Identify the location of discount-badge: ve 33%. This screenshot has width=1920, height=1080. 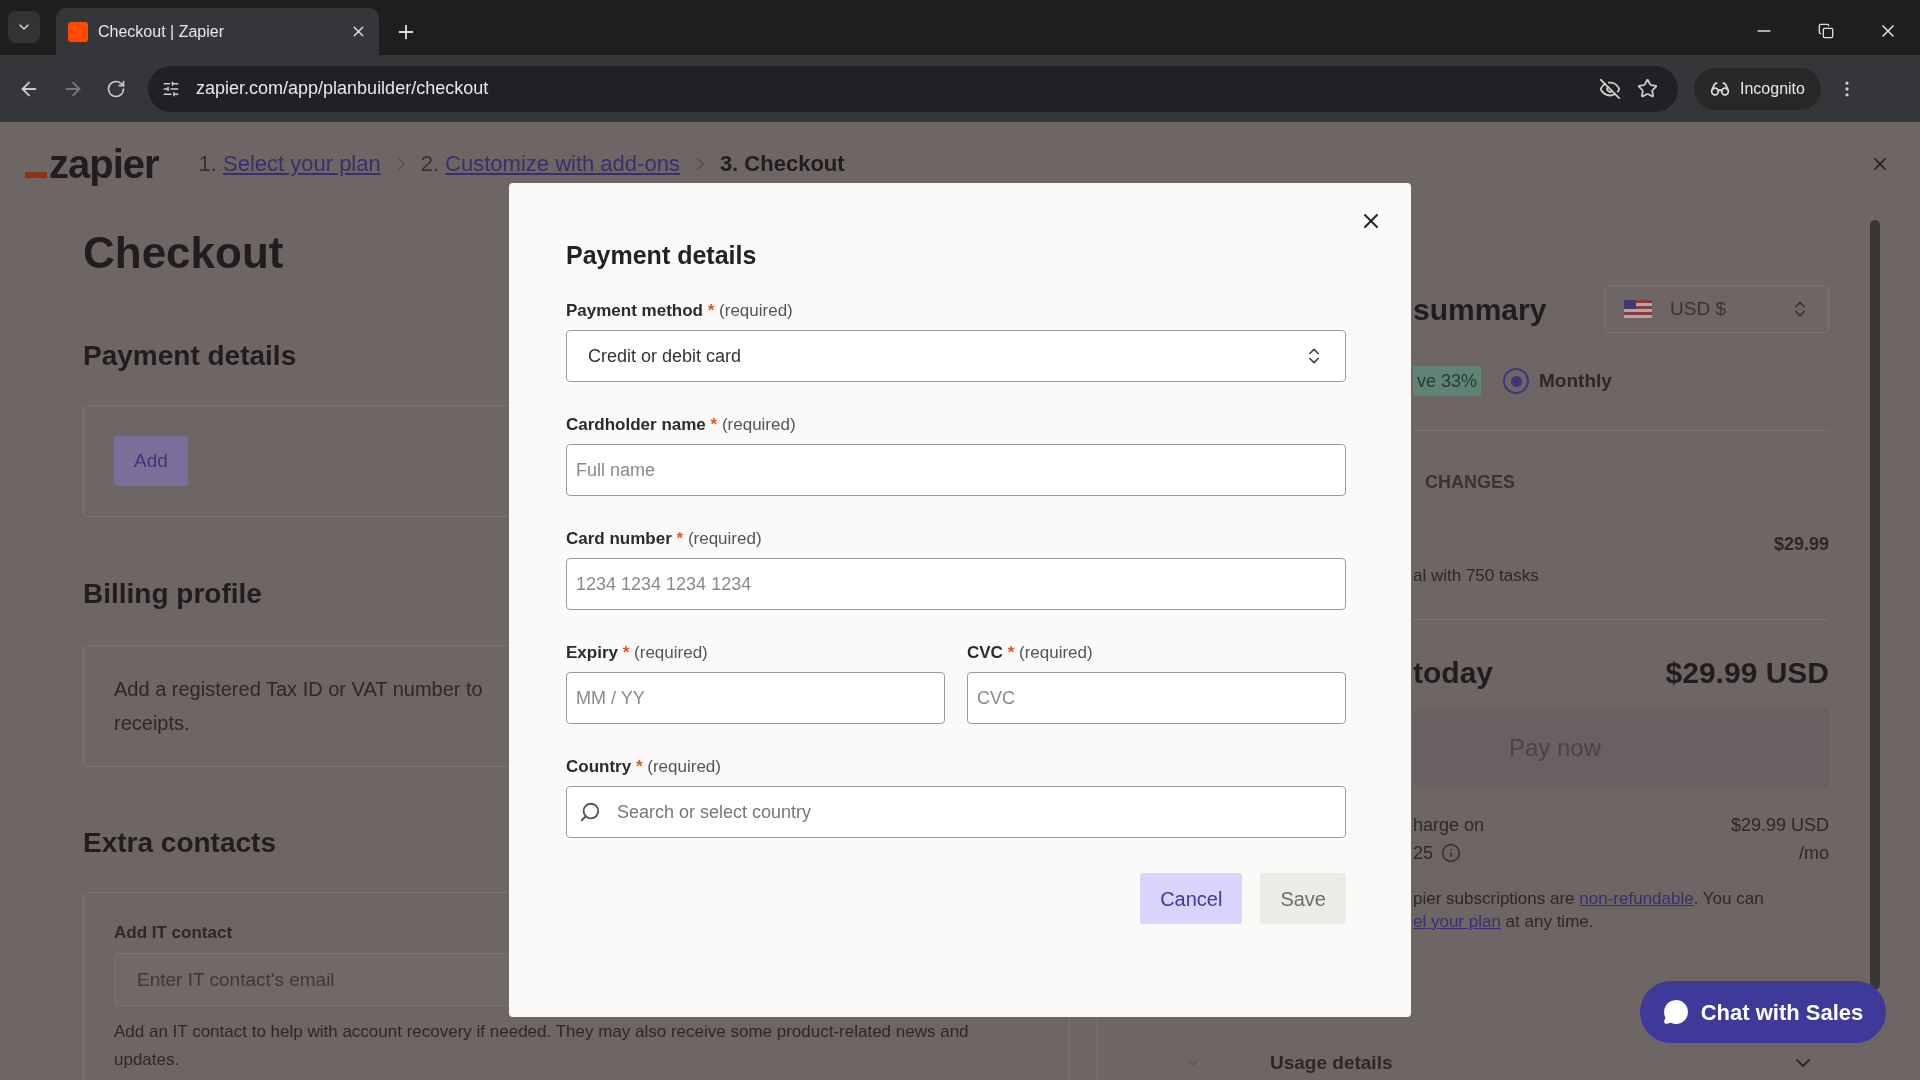
(1447, 381).